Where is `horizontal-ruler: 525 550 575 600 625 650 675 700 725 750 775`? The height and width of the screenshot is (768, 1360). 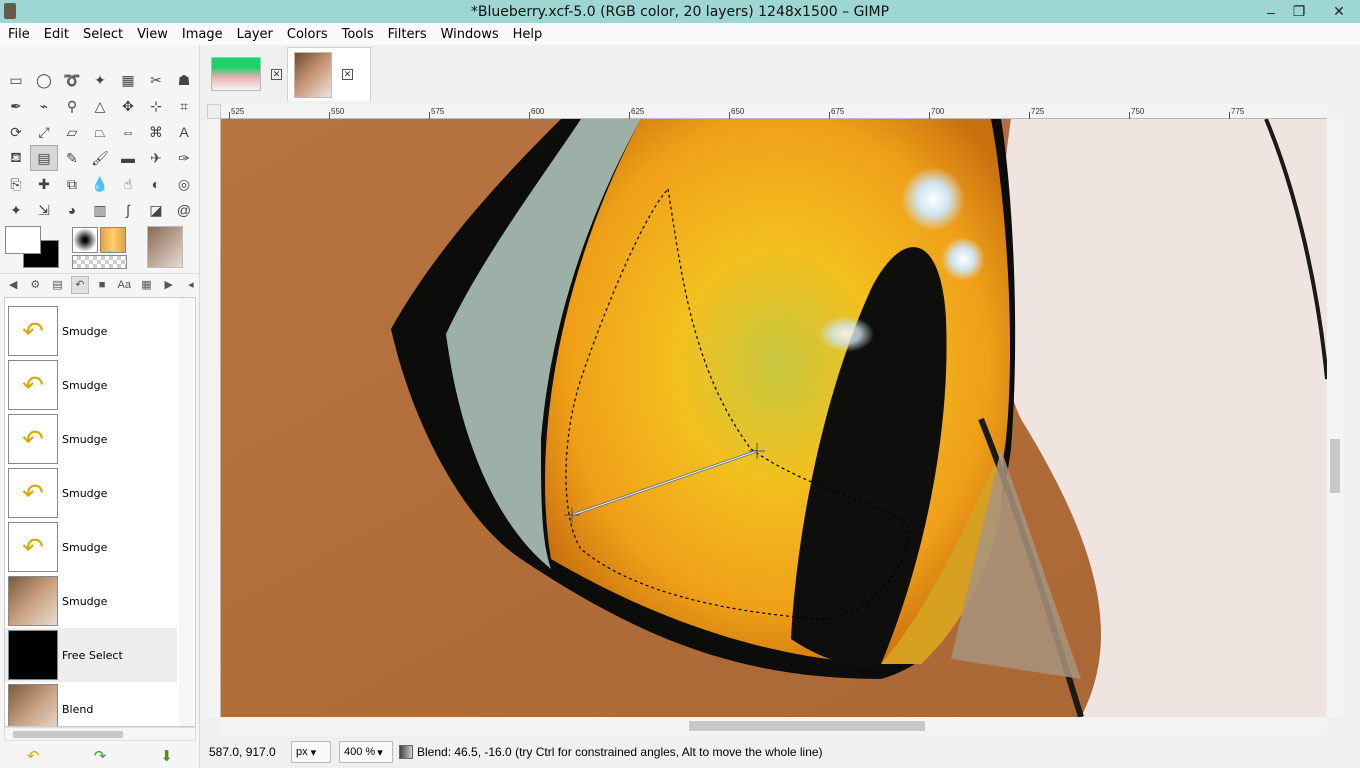
horizontal-ruler: 525 550 575 600 625 650 675 700 725 750 775 is located at coordinates (774, 111).